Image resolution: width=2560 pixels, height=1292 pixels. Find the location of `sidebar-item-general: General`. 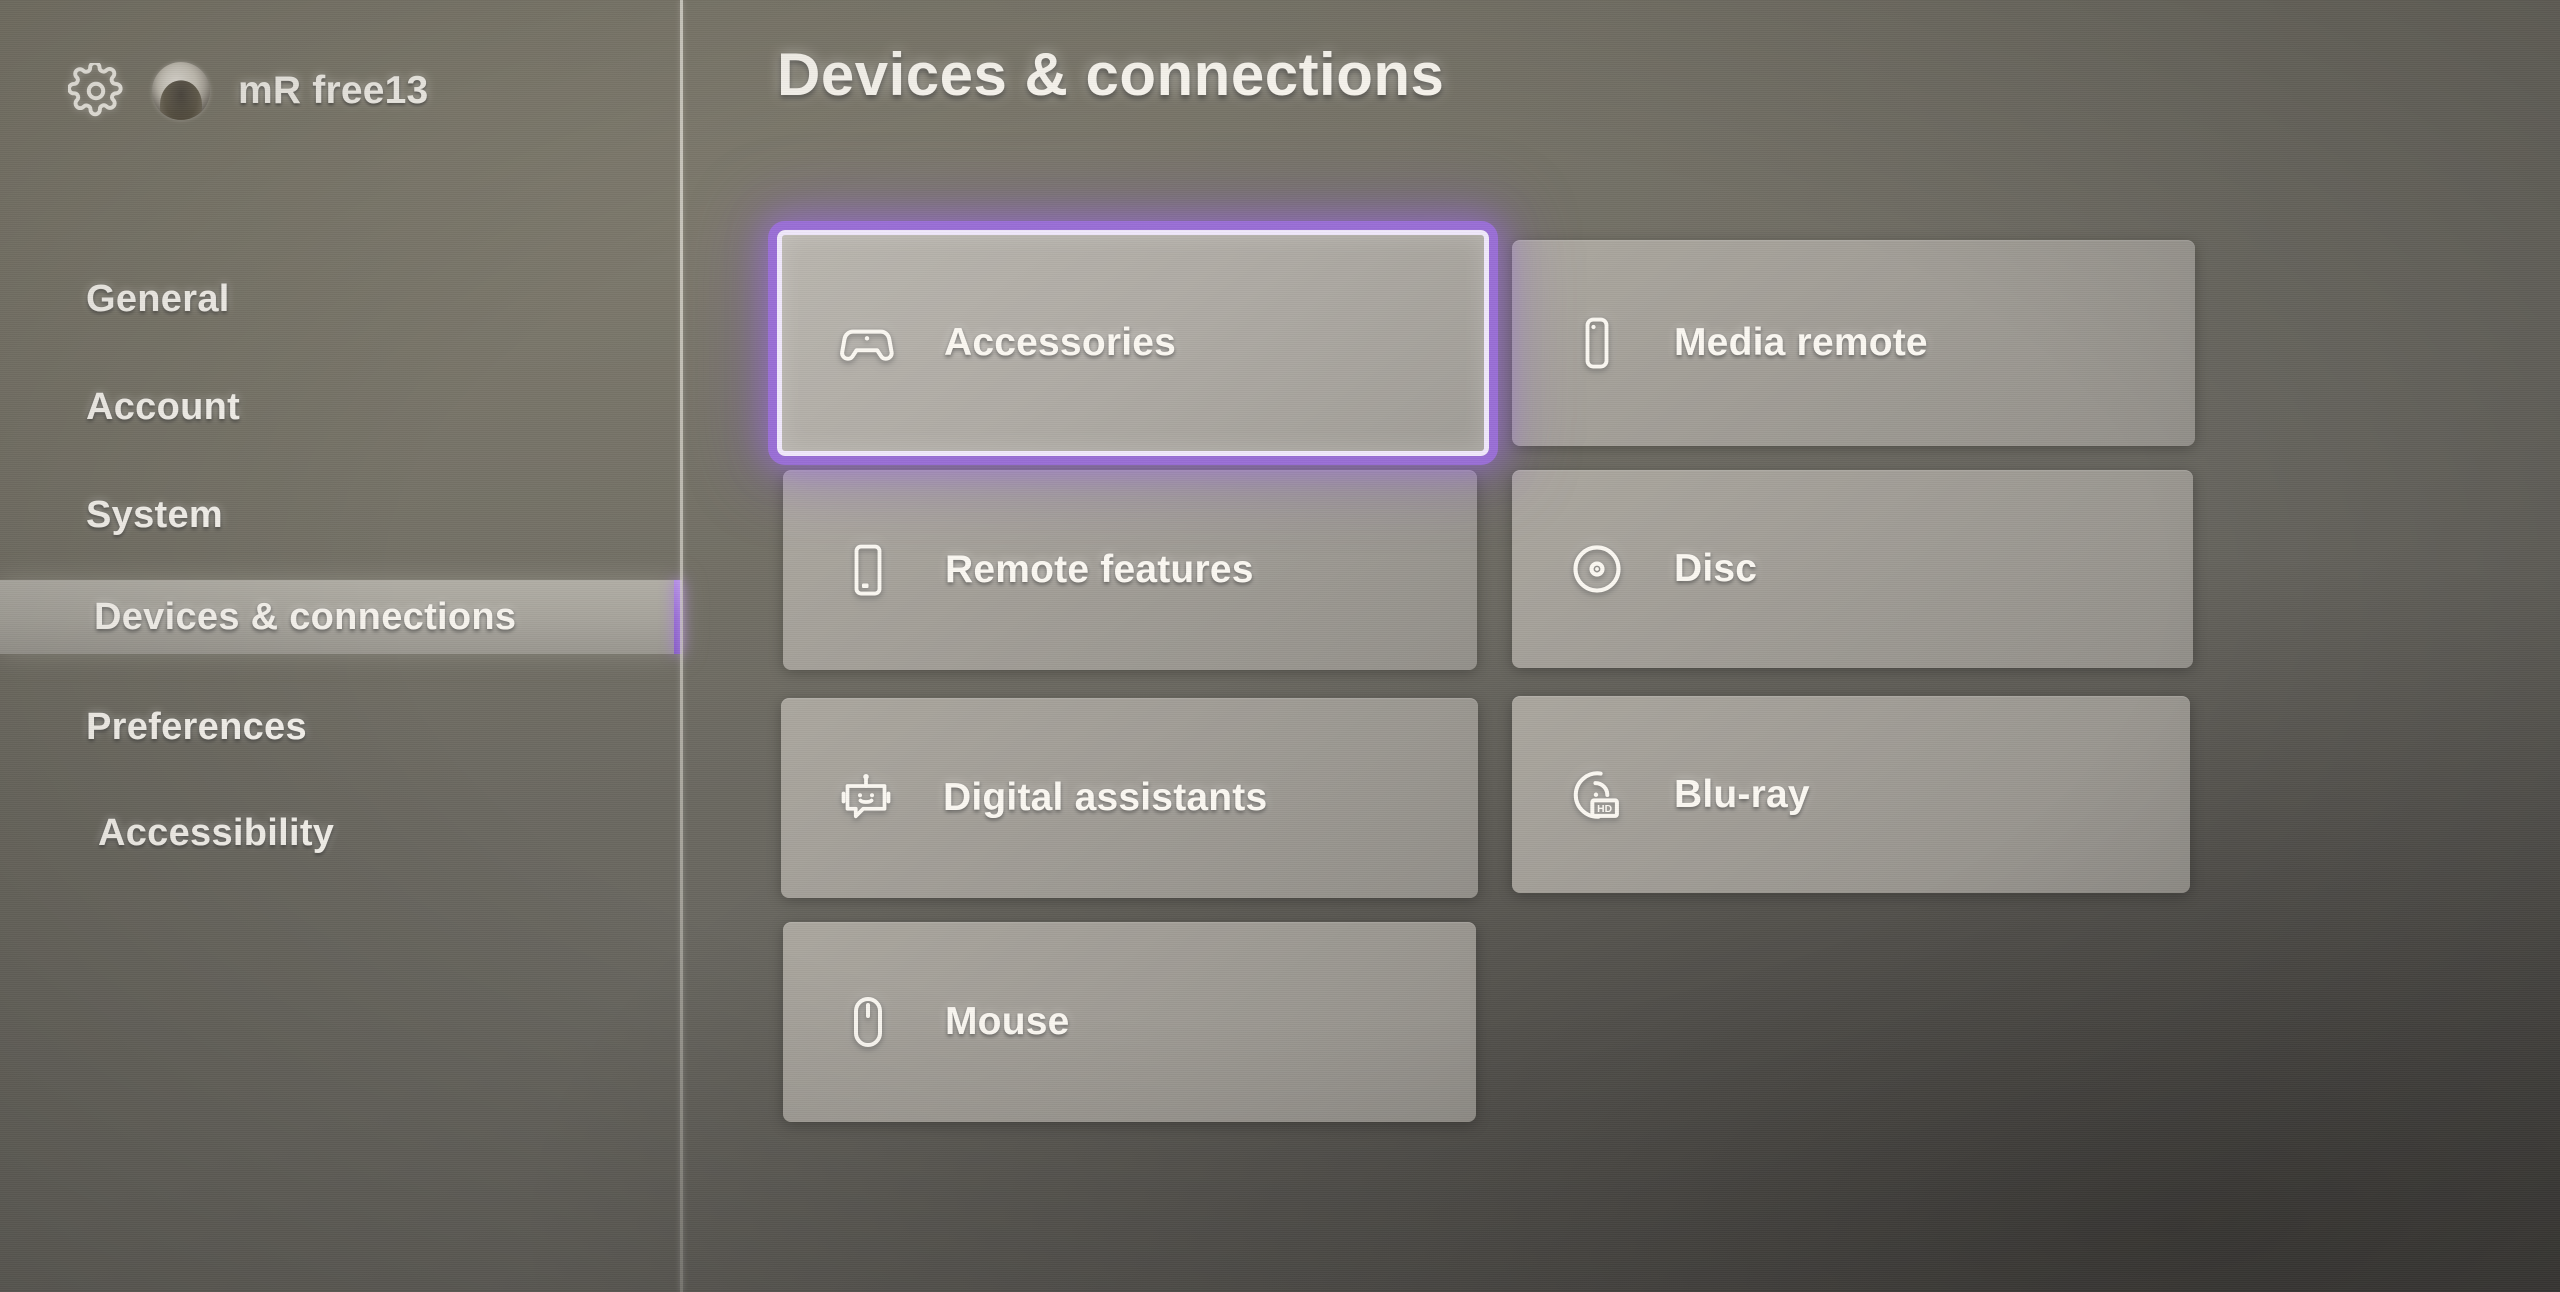

sidebar-item-general: General is located at coordinates (341, 299).